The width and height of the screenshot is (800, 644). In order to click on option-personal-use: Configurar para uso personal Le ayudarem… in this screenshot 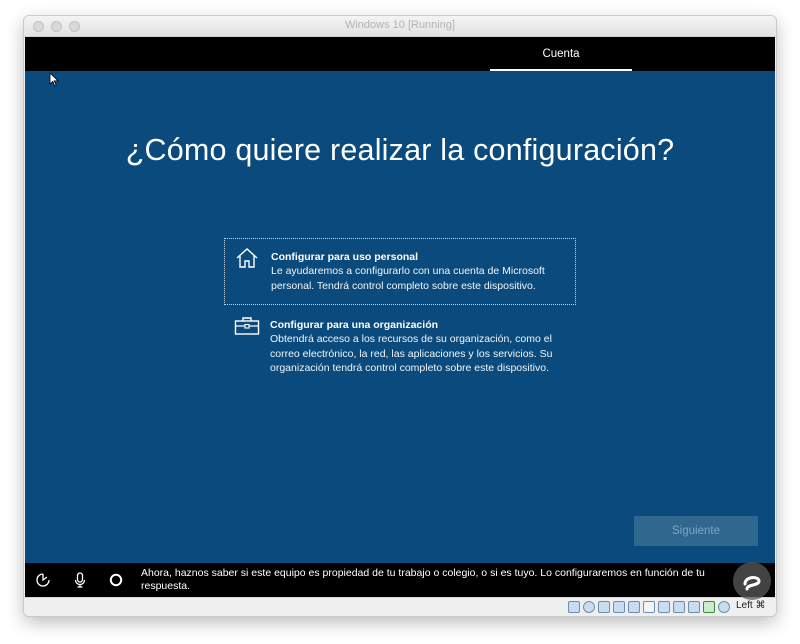, I will do `click(400, 271)`.